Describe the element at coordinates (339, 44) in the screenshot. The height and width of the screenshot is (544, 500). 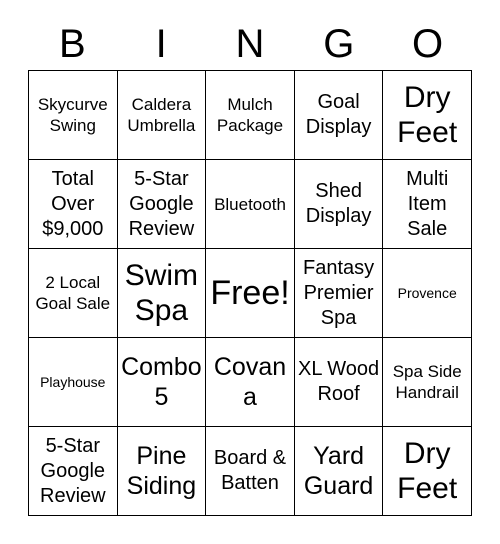
I see `bingo-header-letter-g: G` at that location.